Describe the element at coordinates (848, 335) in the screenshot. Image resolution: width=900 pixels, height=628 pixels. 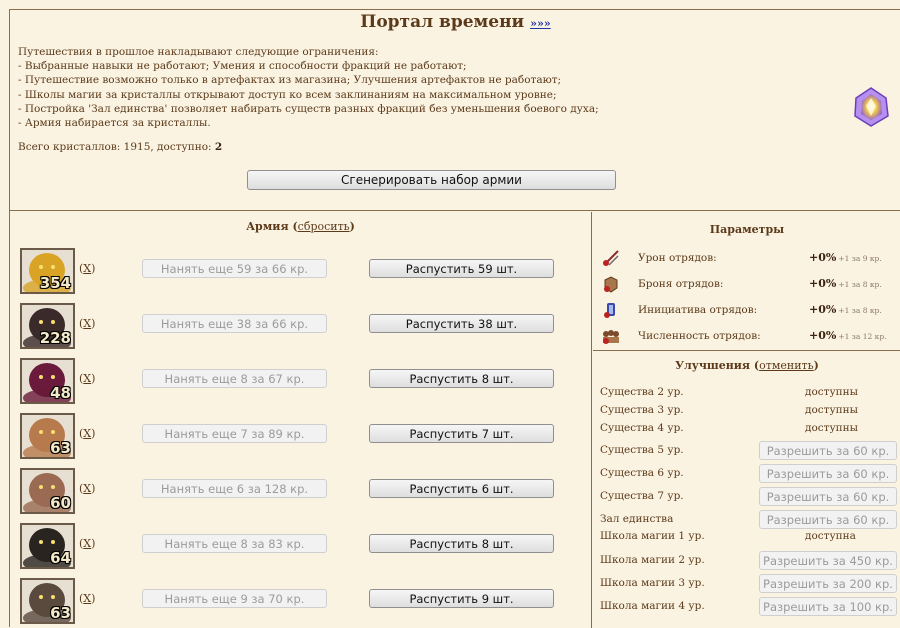
I see `parameter-value-group: +0% +1 за 12 кр.` at that location.